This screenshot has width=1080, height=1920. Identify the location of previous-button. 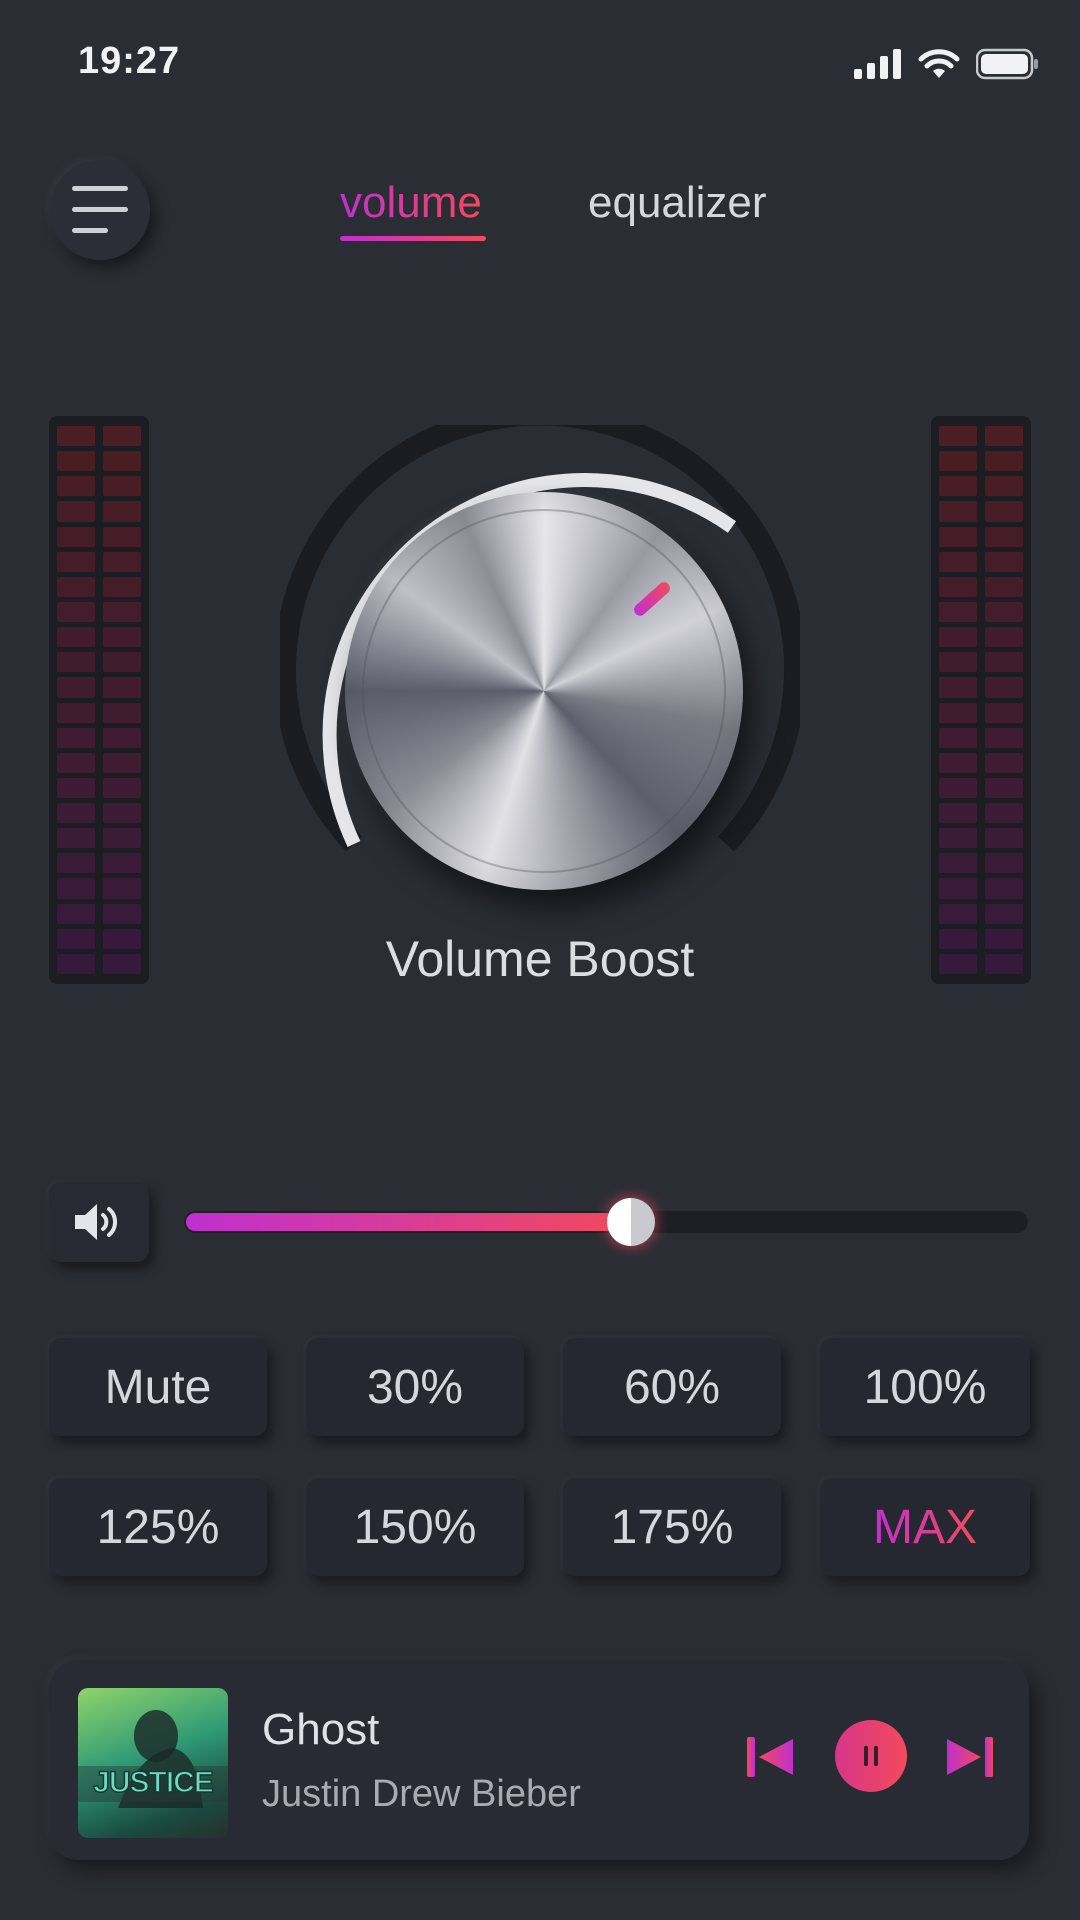
(770, 1757).